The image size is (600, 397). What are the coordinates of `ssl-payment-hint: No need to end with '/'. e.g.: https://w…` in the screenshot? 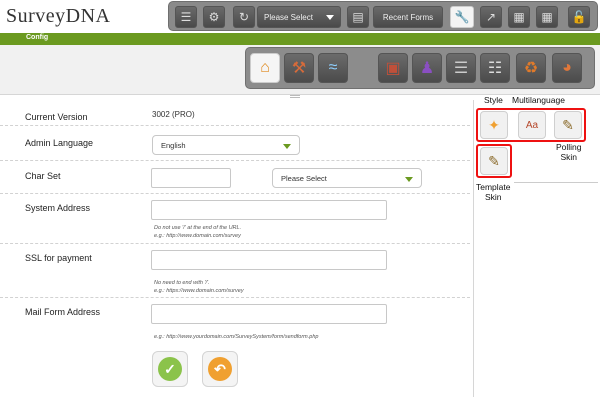 It's located at (199, 287).